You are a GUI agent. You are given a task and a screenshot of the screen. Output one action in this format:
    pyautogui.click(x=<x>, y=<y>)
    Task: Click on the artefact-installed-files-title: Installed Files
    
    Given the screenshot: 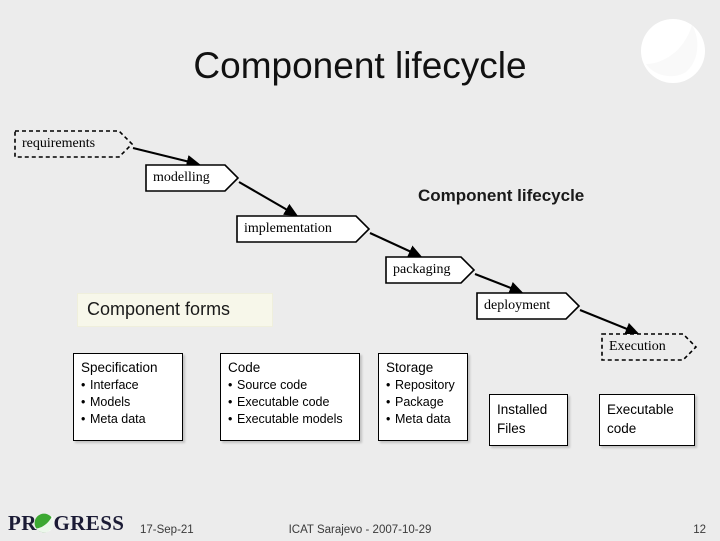 What is the action you would take?
    pyautogui.click(x=522, y=419)
    